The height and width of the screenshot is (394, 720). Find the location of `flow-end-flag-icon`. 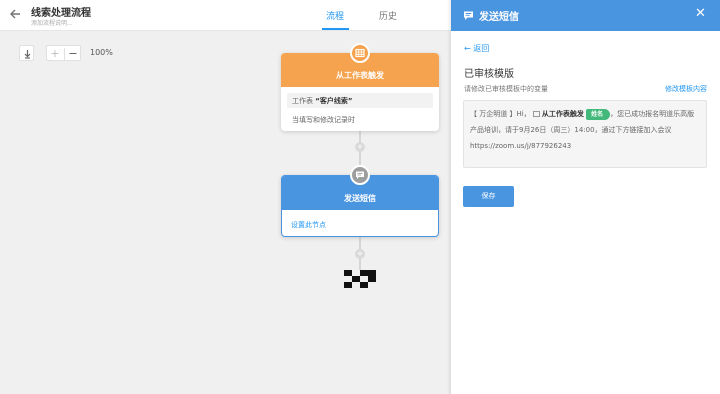

flow-end-flag-icon is located at coordinates (360, 279).